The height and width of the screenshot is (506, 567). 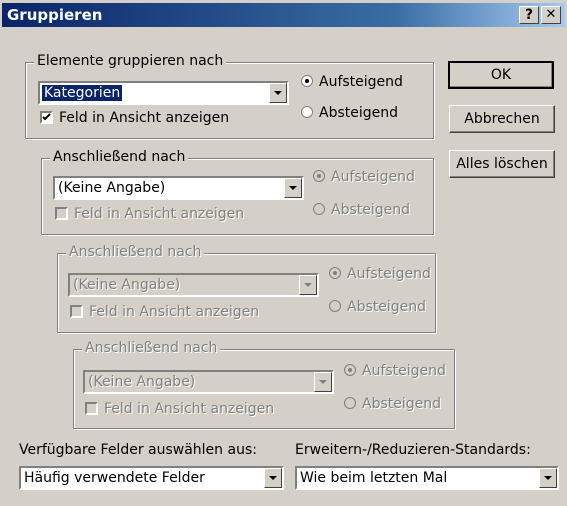 I want to click on combo-value: Wie beim letzten Mal, so click(x=374, y=478).